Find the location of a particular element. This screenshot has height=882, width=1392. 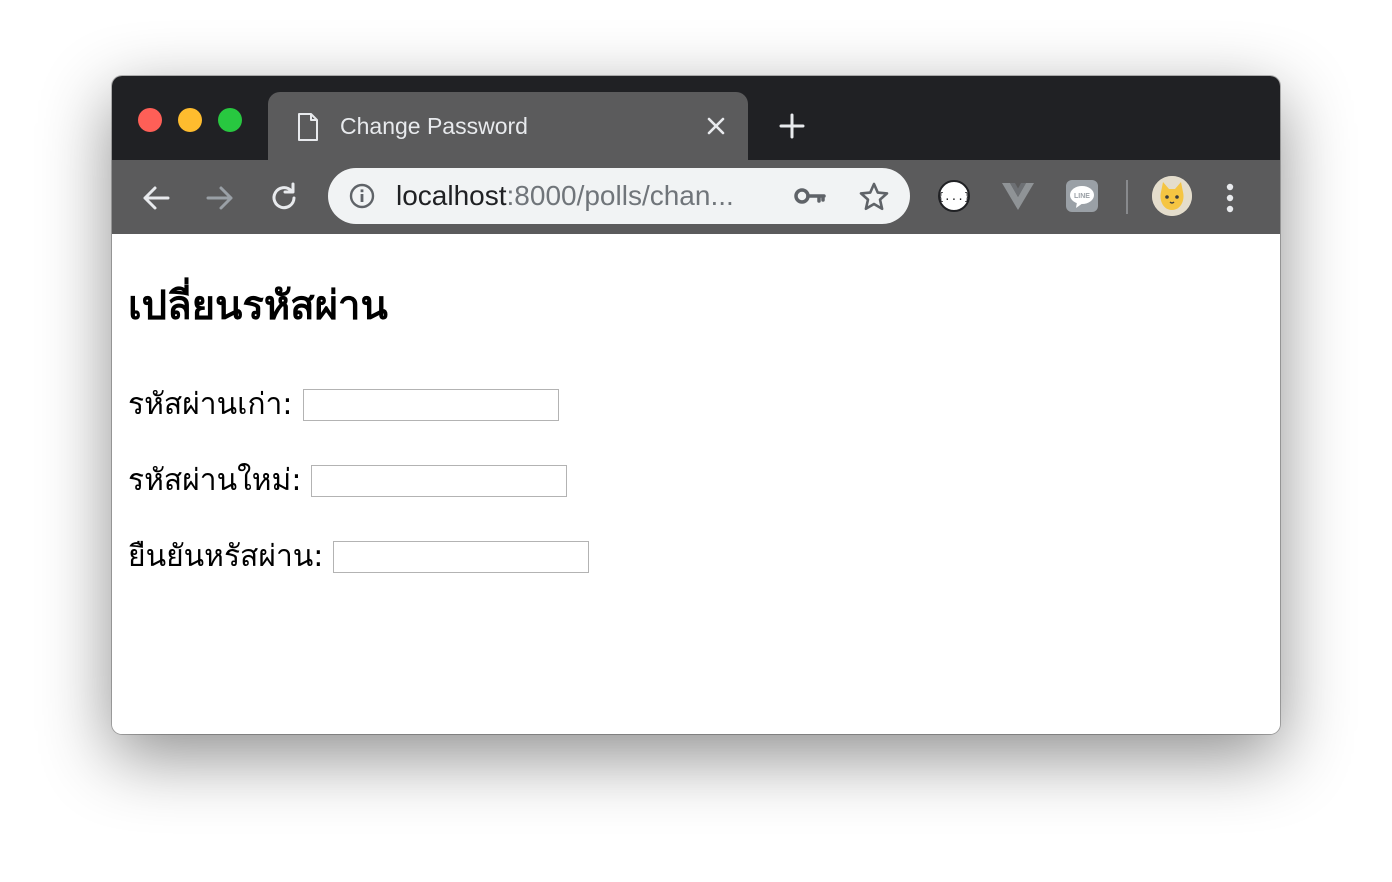

page-title: เปลี่ยนรหัสผ่าน is located at coordinates (258, 306).